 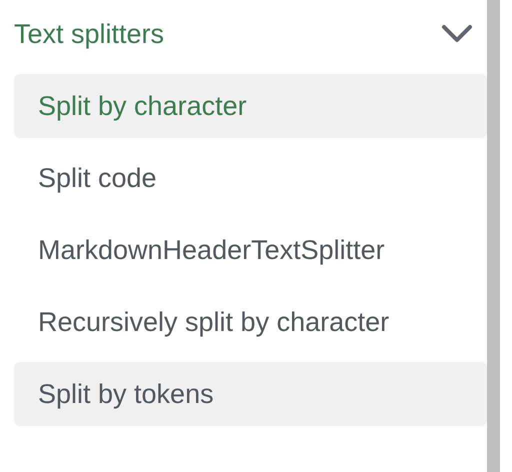 I want to click on sidebar-item: Recursively split by character, so click(x=250, y=322).